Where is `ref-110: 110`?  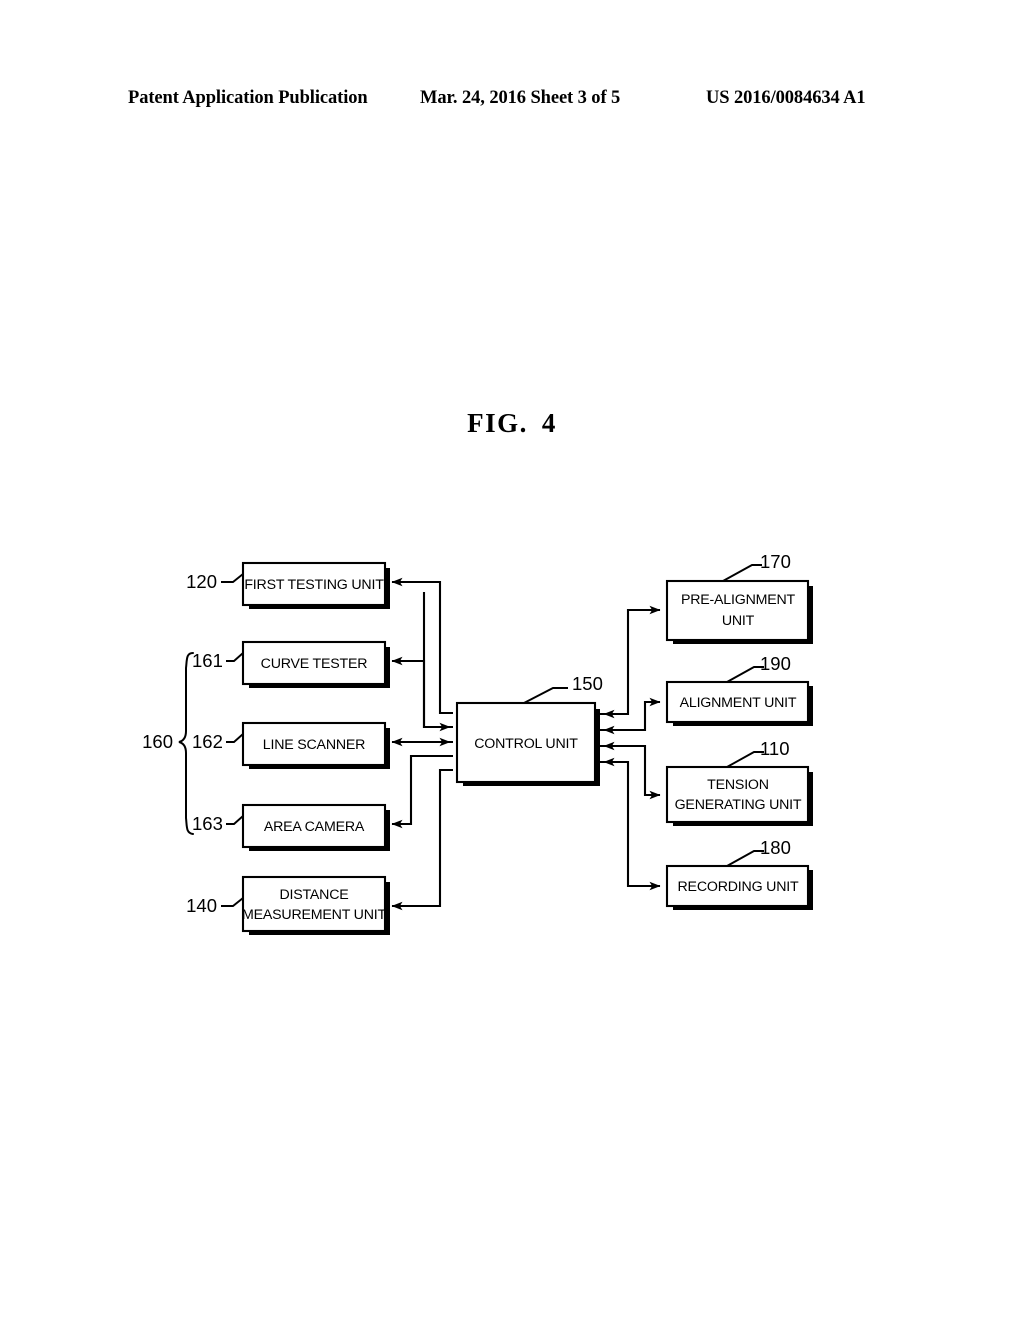
ref-110: 110 is located at coordinates (758, 753).